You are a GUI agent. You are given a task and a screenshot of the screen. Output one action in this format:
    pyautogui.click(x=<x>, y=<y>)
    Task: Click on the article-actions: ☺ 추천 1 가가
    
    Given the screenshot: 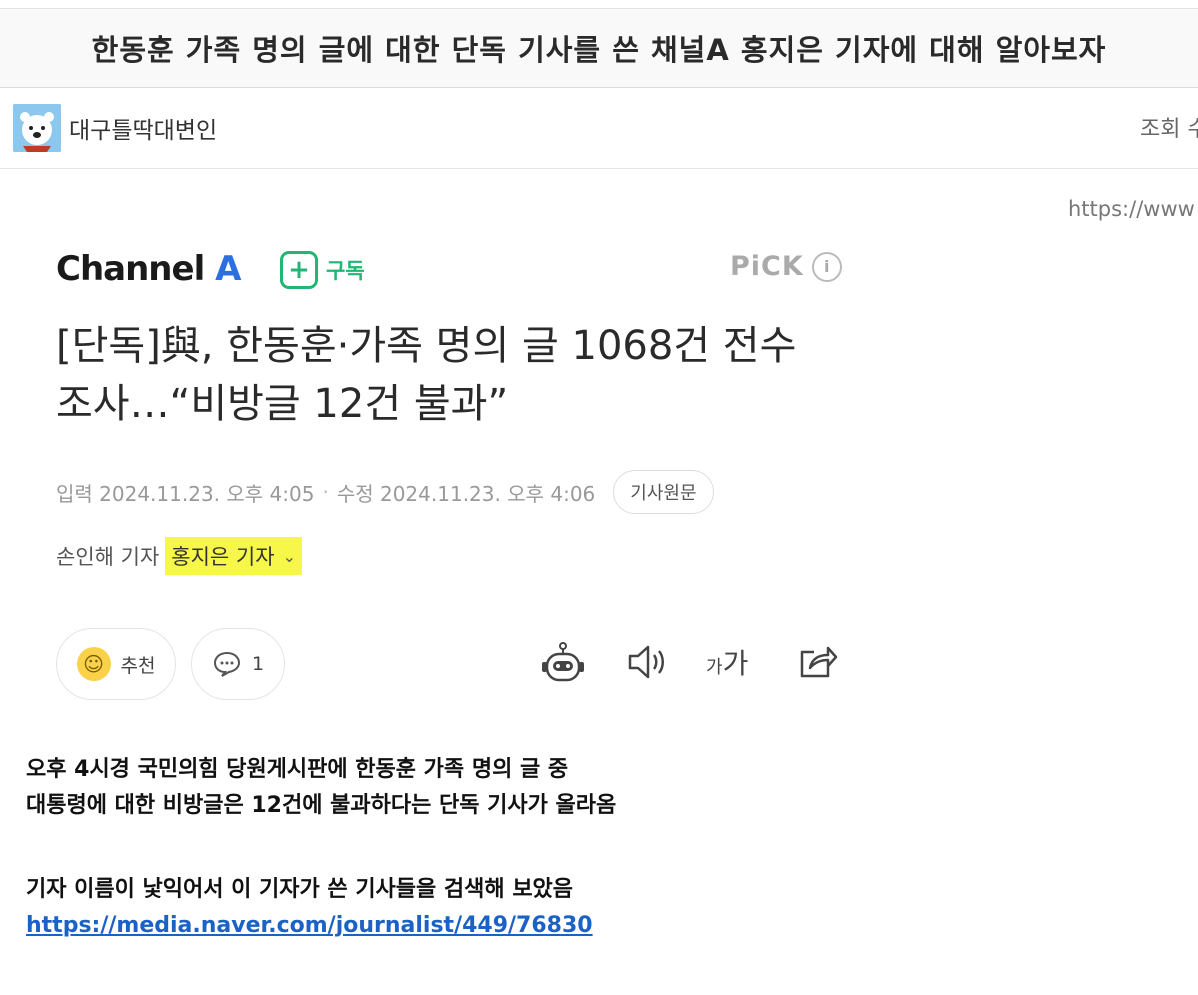 What is the action you would take?
    pyautogui.click(x=456, y=664)
    